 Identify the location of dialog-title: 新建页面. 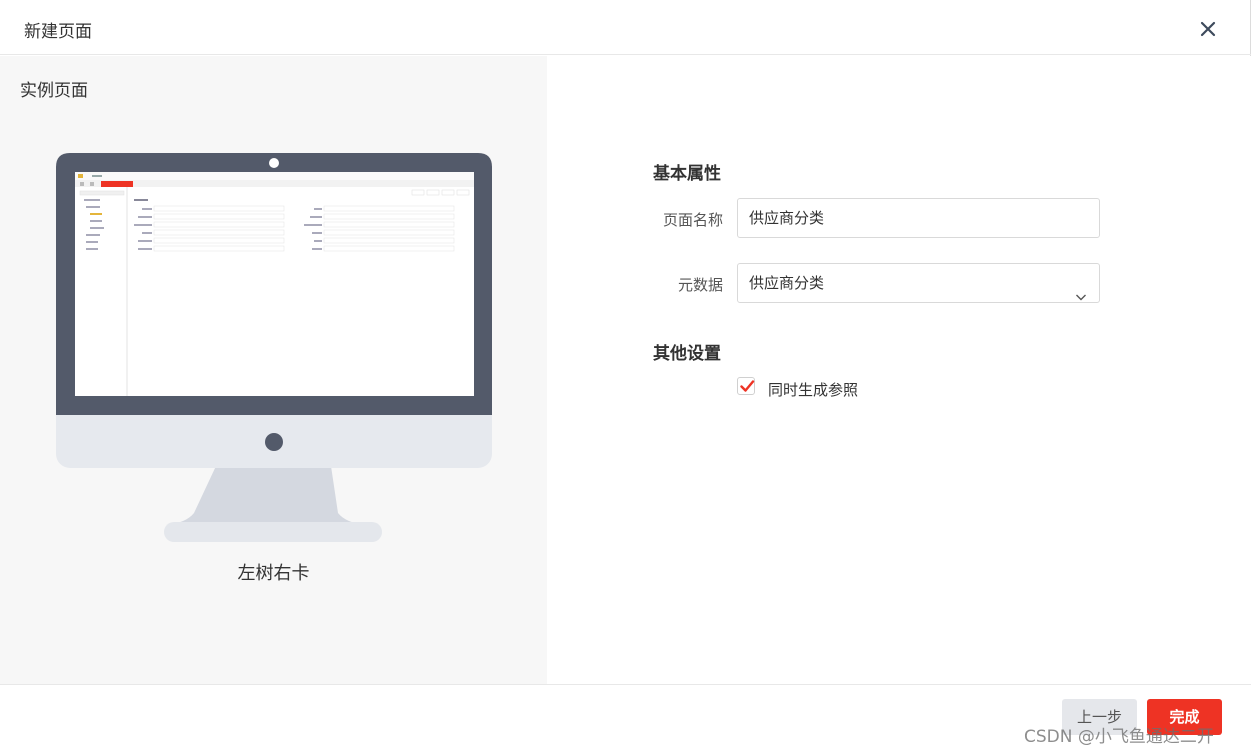
(58, 32).